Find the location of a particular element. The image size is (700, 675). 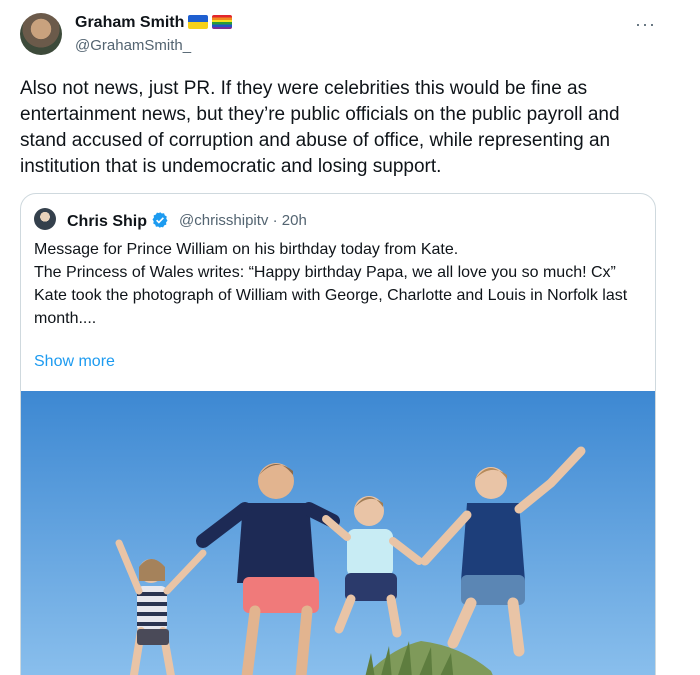

quoted-author-name: Chris Ship is located at coordinates (118, 221).